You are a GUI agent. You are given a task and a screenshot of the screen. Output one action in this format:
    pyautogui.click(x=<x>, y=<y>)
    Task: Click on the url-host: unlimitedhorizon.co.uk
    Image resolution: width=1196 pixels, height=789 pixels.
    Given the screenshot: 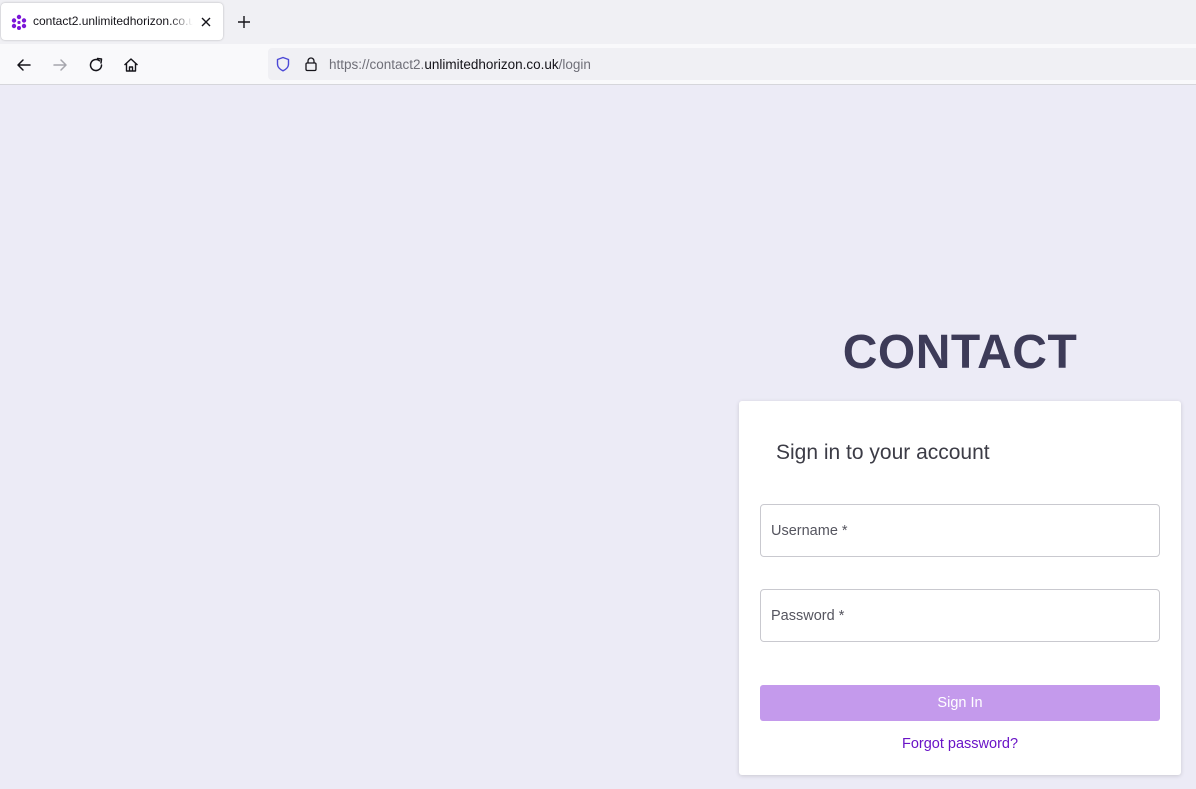 What is the action you would take?
    pyautogui.click(x=491, y=64)
    